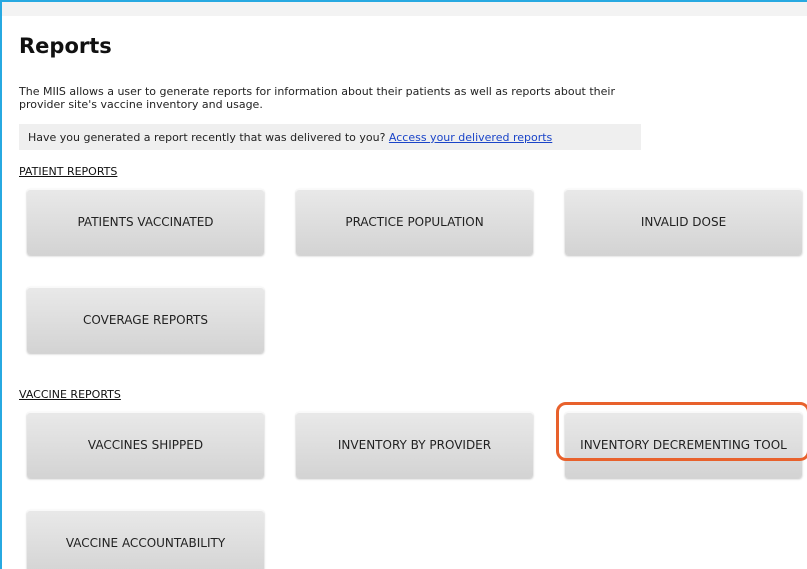 The image size is (807, 569). I want to click on inventory-by-provider-button: INVENTORY BY PROVIDER, so click(414, 445).